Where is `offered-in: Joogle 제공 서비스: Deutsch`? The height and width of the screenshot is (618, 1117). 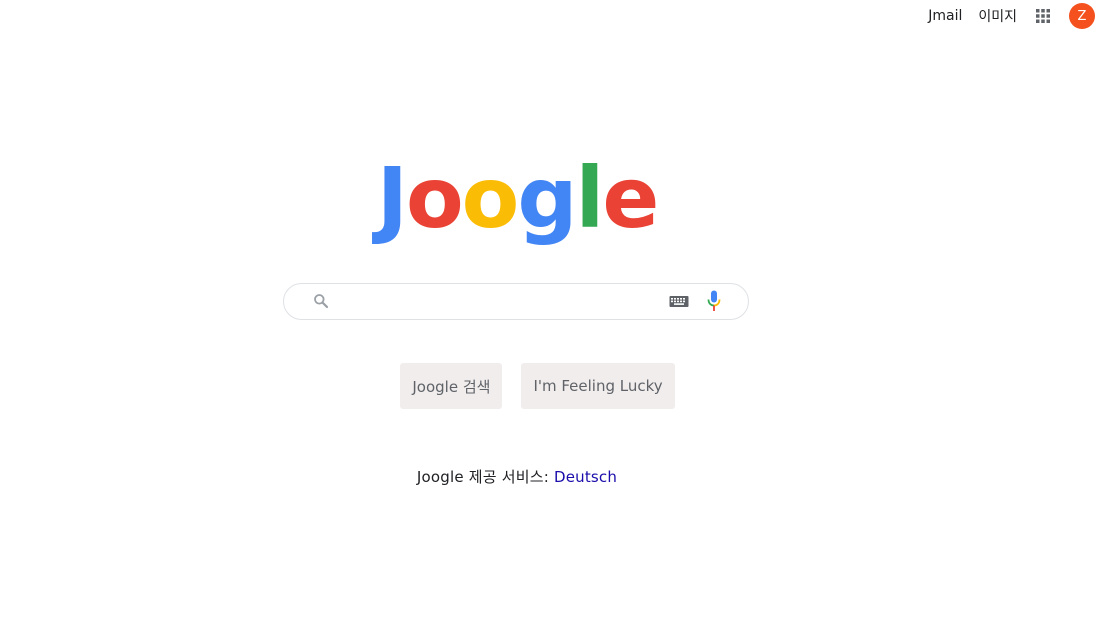
offered-in: Joogle 제공 서비스: Deutsch is located at coordinates (517, 476).